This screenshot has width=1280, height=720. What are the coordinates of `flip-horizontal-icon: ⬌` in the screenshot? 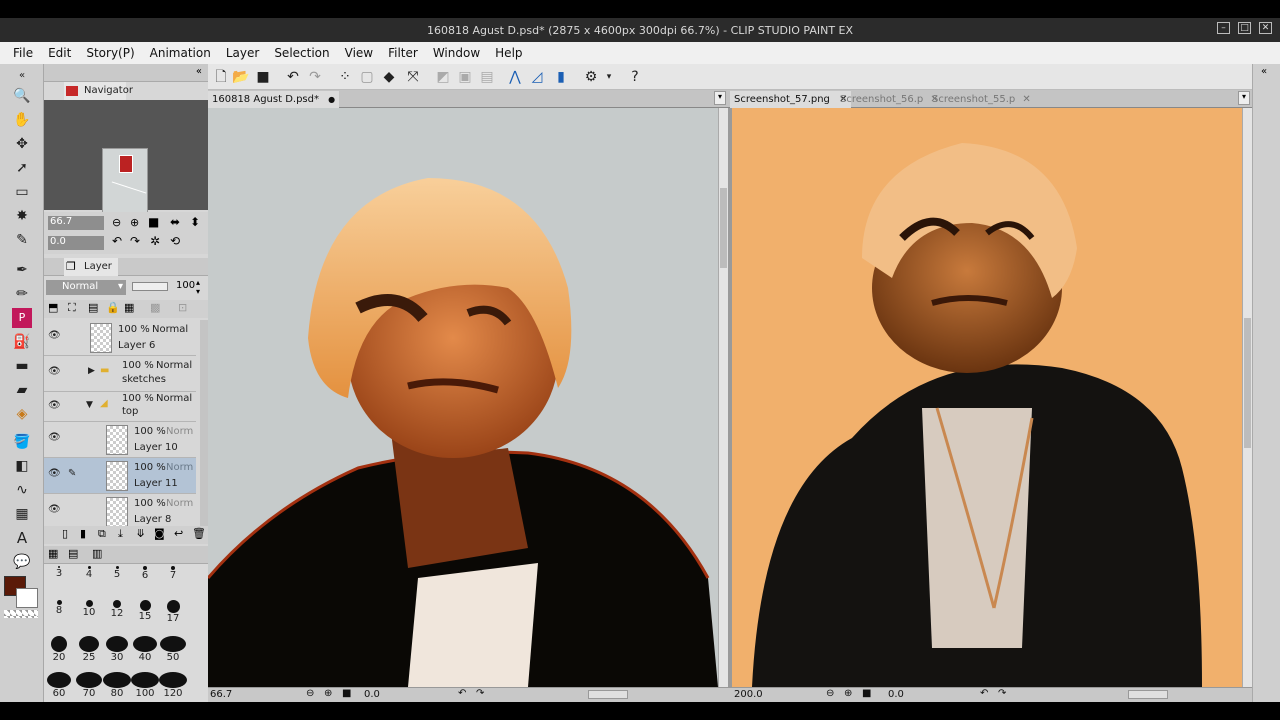 It's located at (175, 222).